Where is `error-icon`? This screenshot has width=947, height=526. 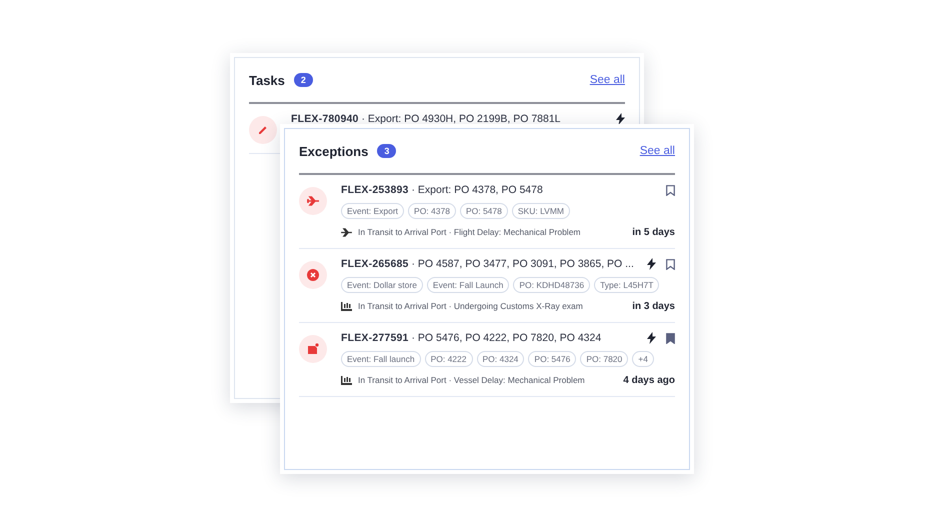 error-icon is located at coordinates (313, 275).